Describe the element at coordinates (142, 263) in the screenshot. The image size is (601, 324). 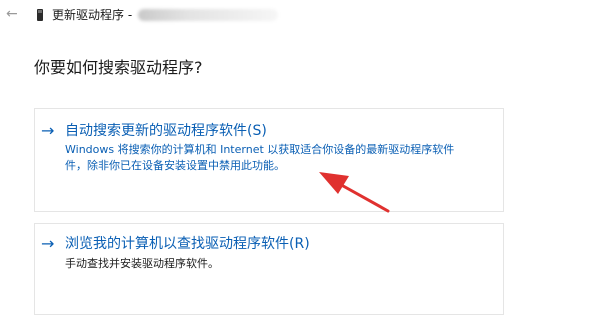
I see `description-line: 手动查找并安装驱动程序软件。` at that location.